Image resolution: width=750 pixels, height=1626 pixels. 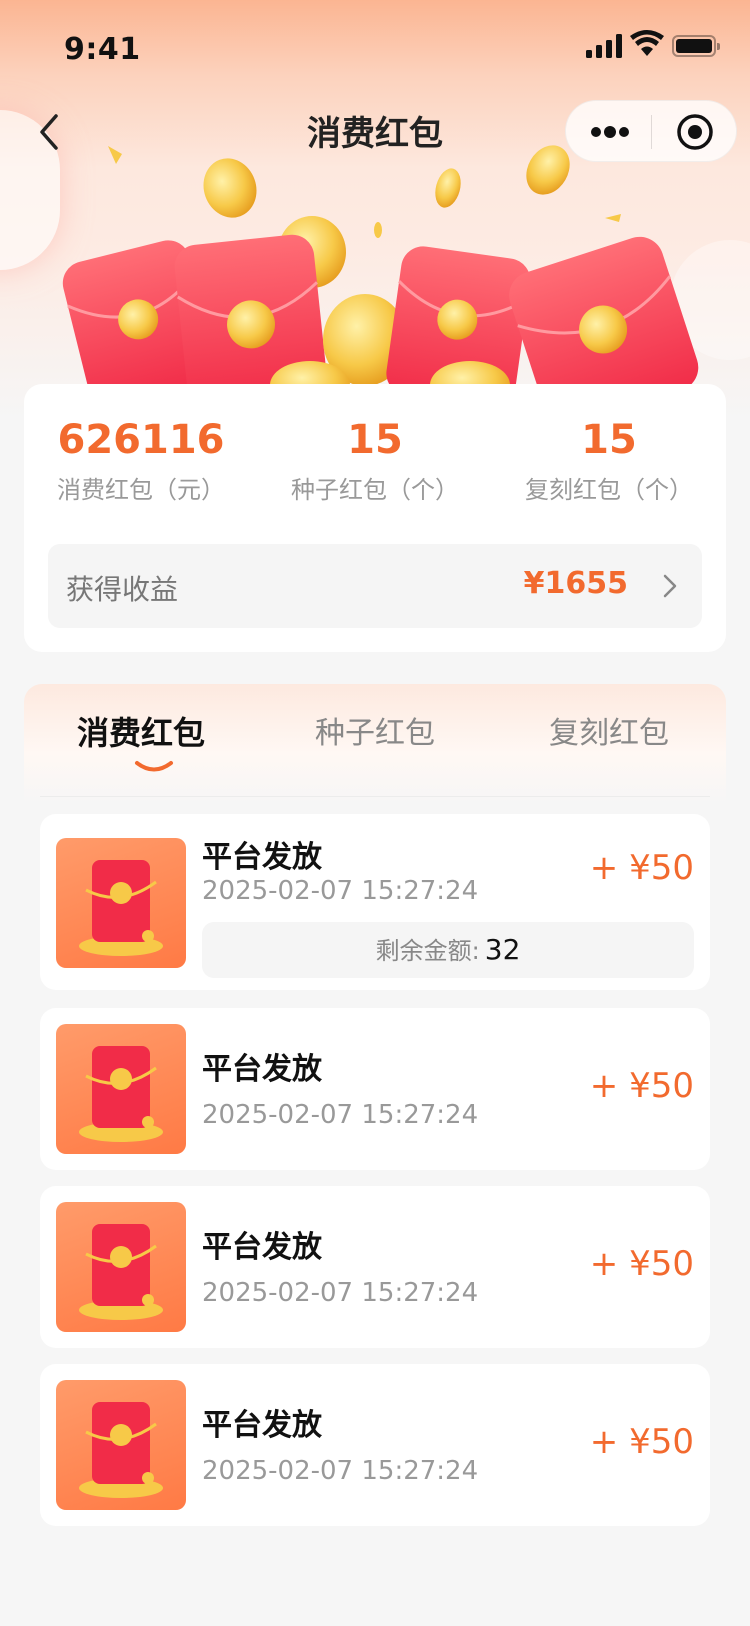 I want to click on remaining-balance: 剩余金额: 32, so click(x=448, y=950).